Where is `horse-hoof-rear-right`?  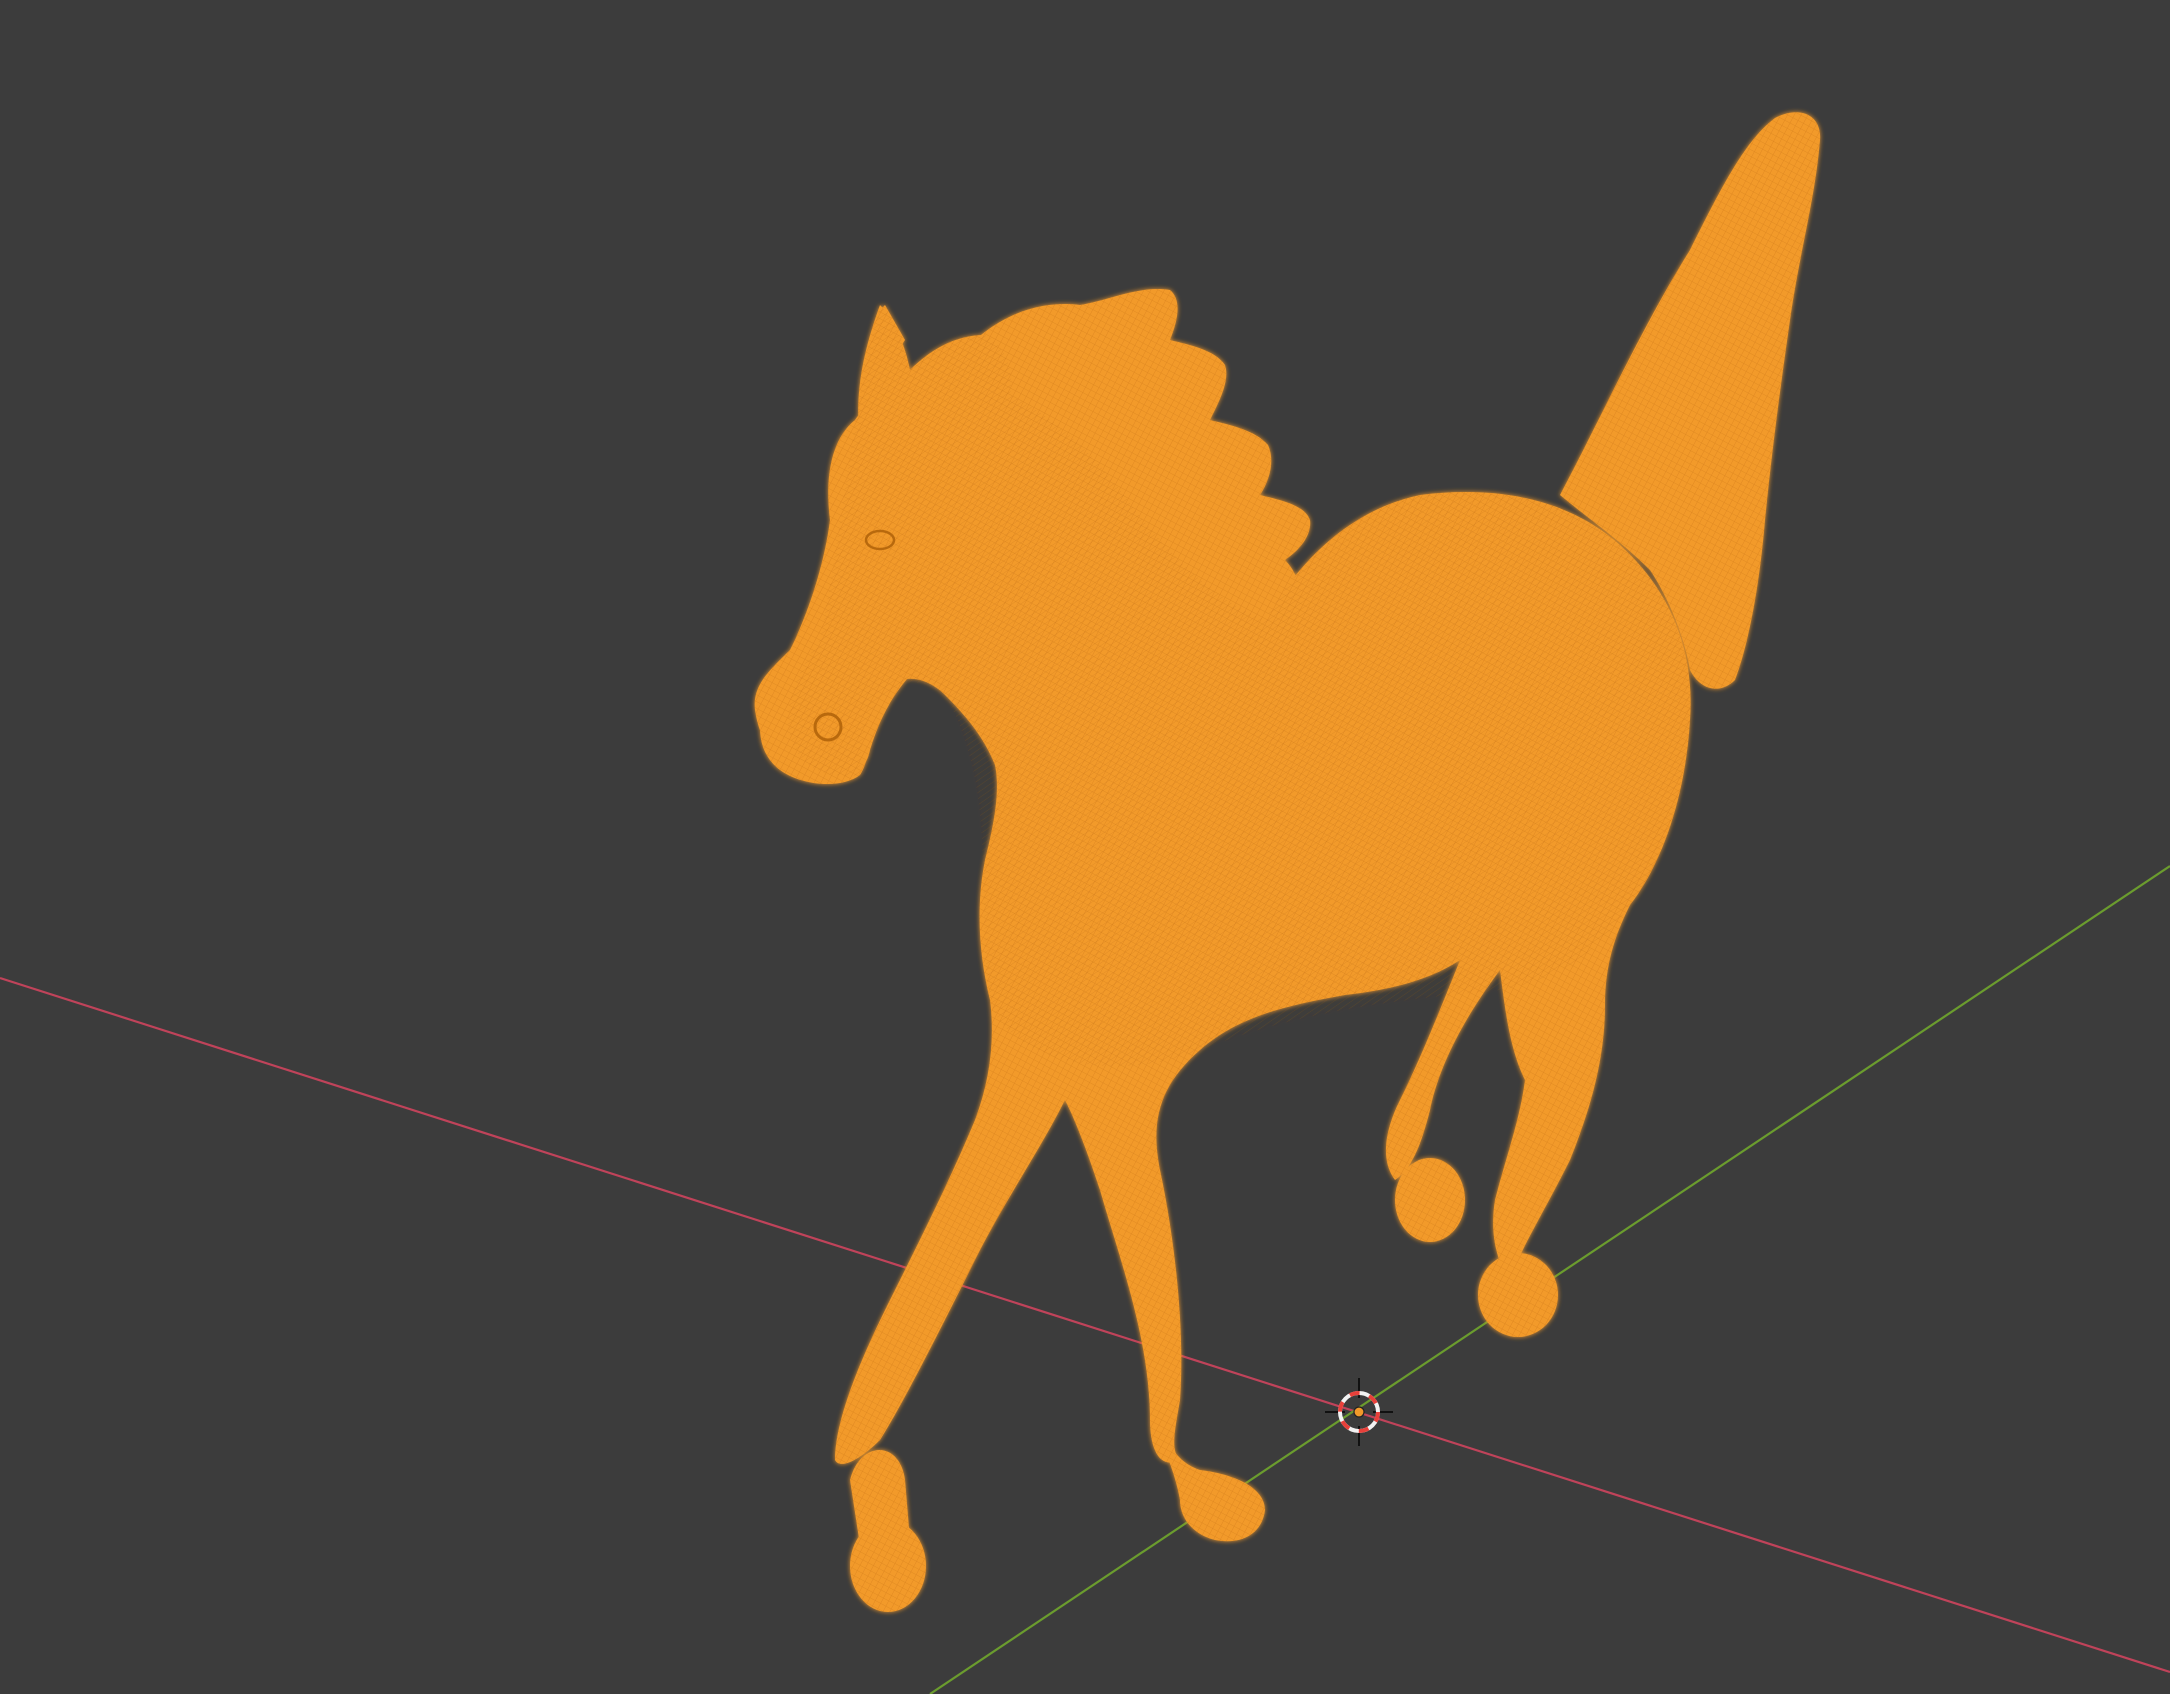 horse-hoof-rear-right is located at coordinates (1518, 1295).